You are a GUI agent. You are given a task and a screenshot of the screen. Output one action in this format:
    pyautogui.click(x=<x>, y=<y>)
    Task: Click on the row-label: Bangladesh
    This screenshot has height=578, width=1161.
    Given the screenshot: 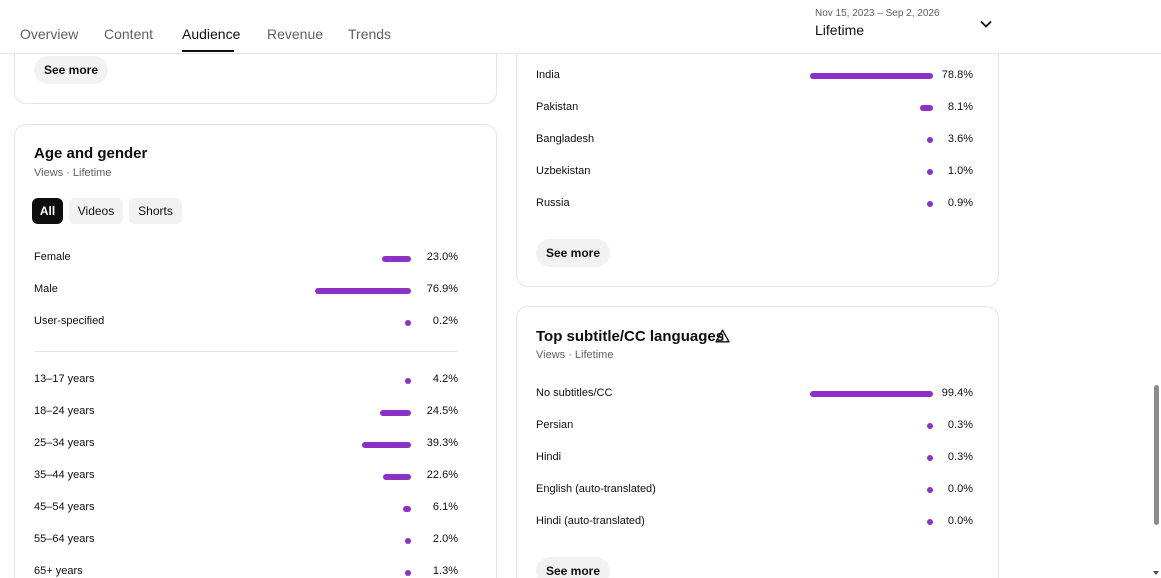 What is the action you would take?
    pyautogui.click(x=565, y=139)
    